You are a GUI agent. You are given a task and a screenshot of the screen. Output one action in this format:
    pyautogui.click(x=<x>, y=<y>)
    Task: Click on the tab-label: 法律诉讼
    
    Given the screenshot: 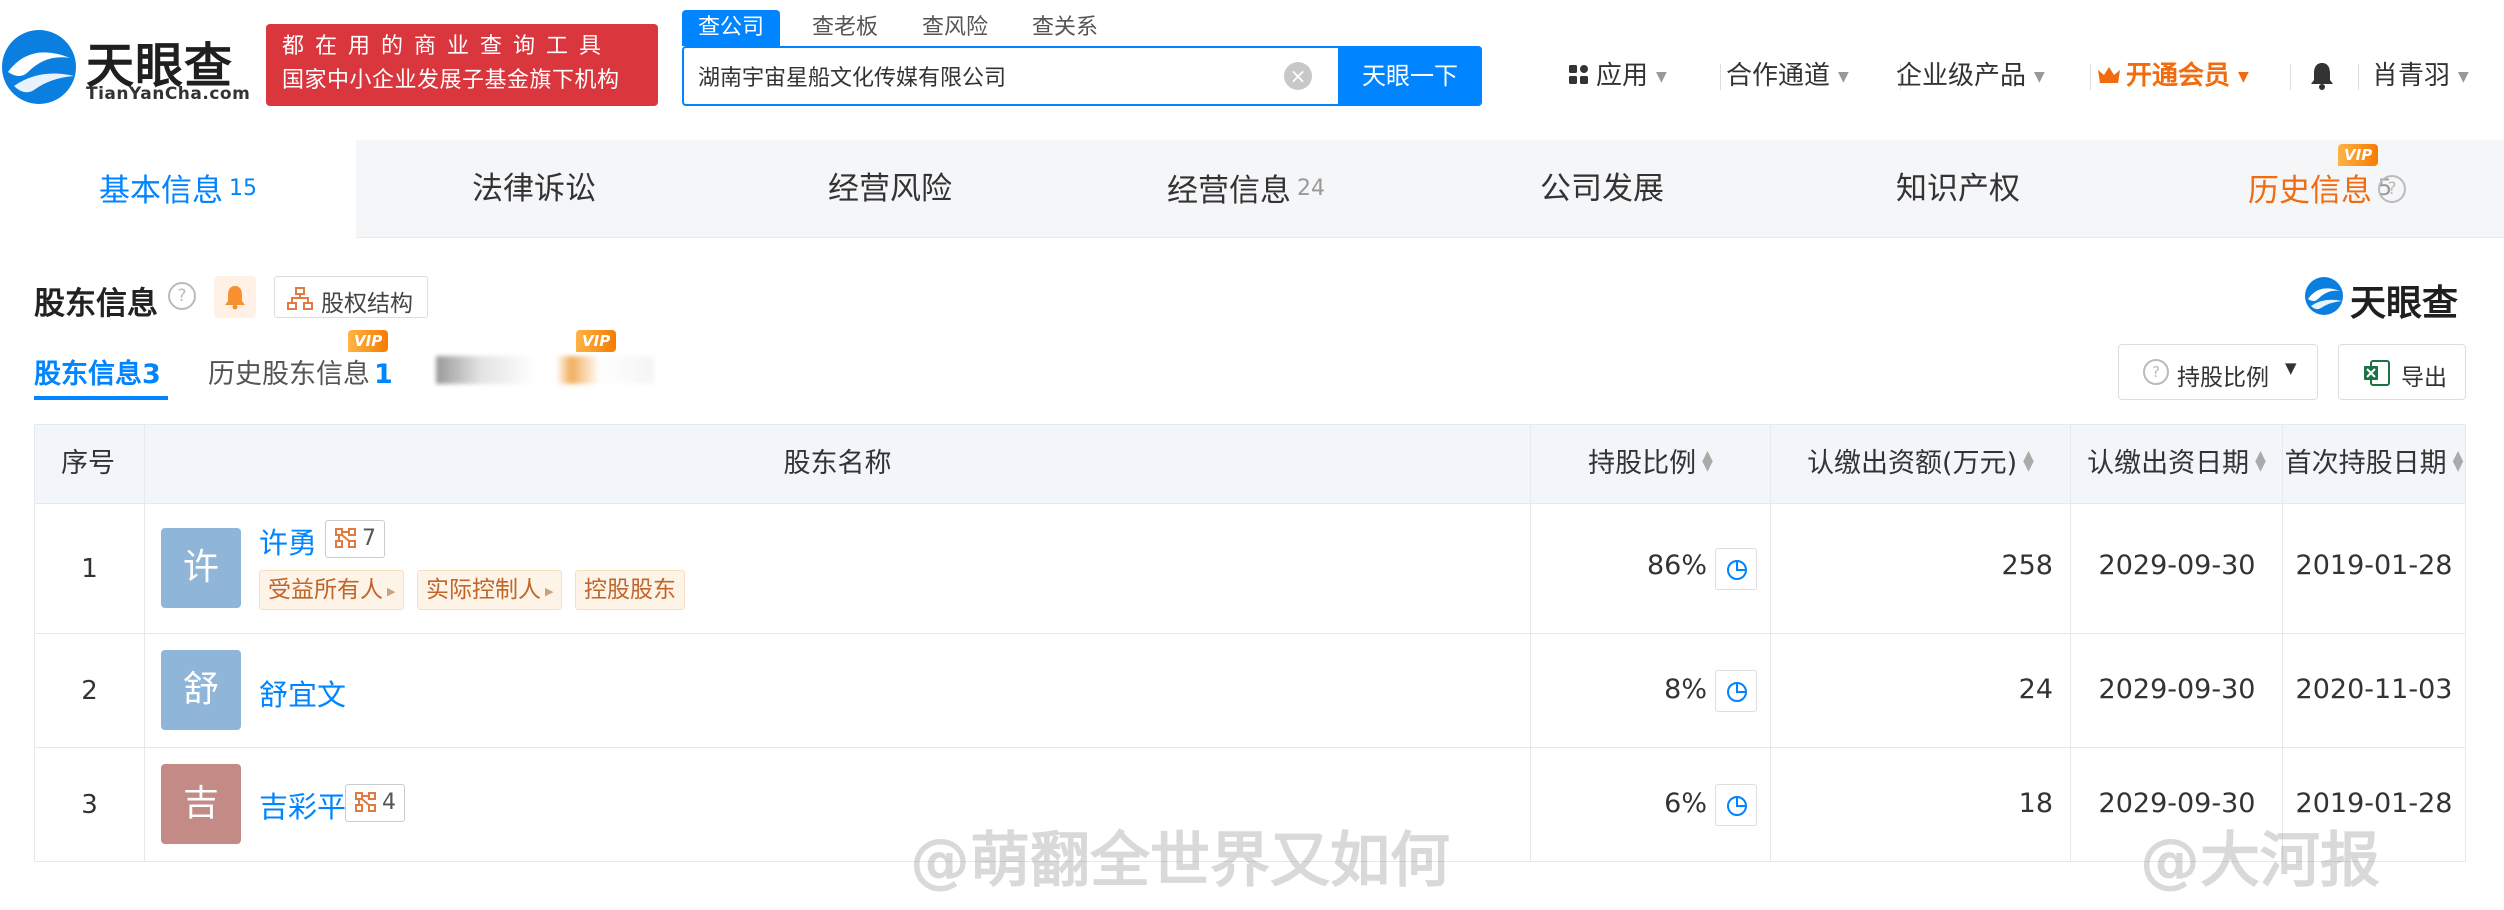 What is the action you would take?
    pyautogui.click(x=534, y=189)
    